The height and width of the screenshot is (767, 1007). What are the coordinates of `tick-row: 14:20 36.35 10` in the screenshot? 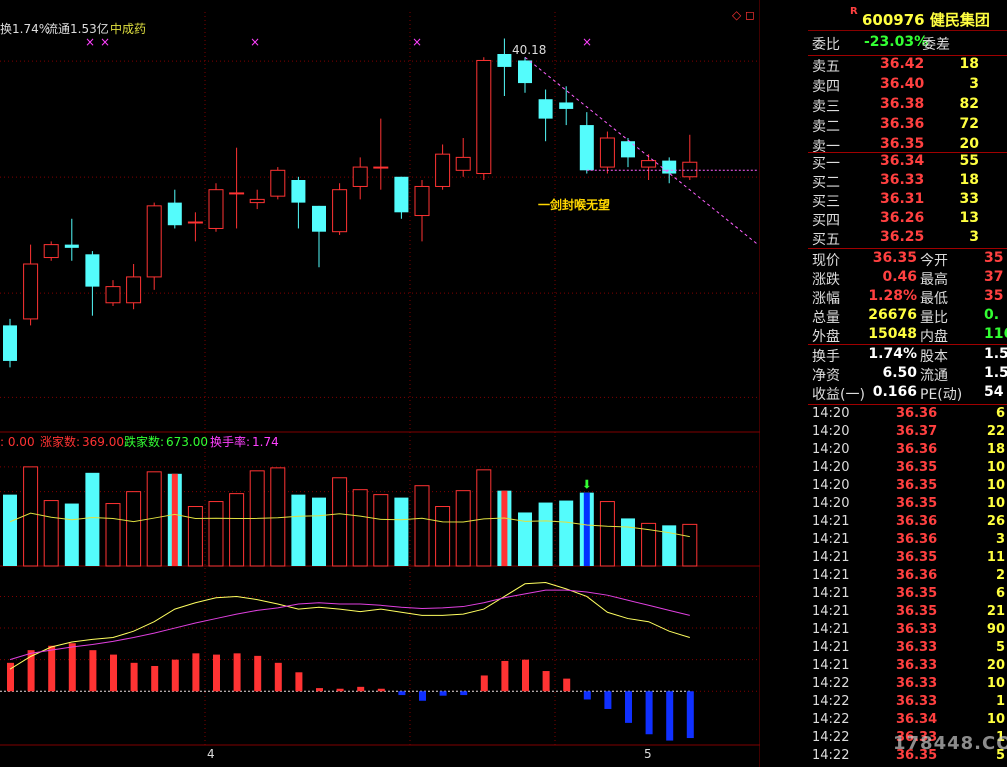 It's located at (907, 487).